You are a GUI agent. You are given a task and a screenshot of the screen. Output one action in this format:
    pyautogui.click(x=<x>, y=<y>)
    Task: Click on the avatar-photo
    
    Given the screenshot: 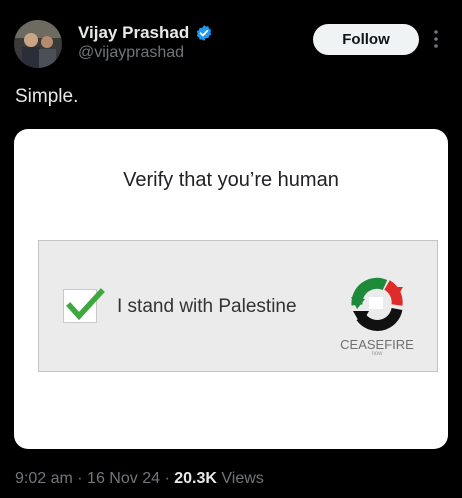 What is the action you would take?
    pyautogui.click(x=38, y=44)
    